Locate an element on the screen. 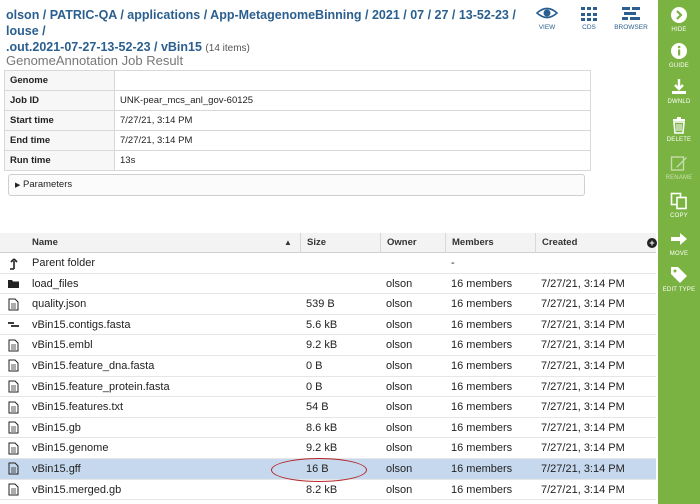 This screenshot has width=700, height=504. grid-header: Name ▲ Size Owner Members Created + is located at coordinates (328, 243).